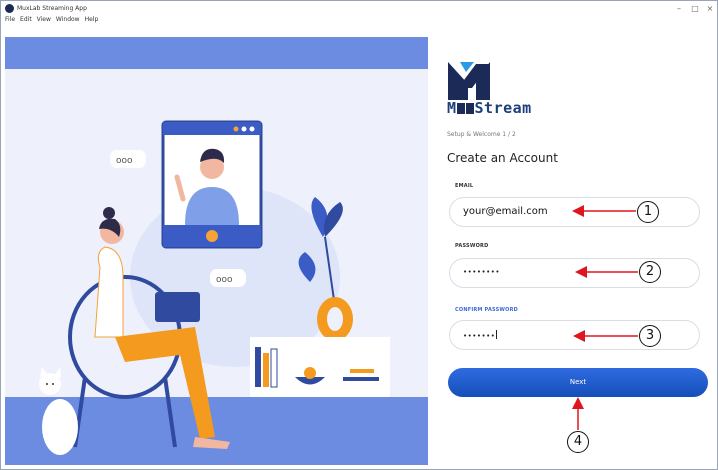 The width and height of the screenshot is (718, 470). What do you see at coordinates (472, 246) in the screenshot?
I see `password-label: PASSWORD` at bounding box center [472, 246].